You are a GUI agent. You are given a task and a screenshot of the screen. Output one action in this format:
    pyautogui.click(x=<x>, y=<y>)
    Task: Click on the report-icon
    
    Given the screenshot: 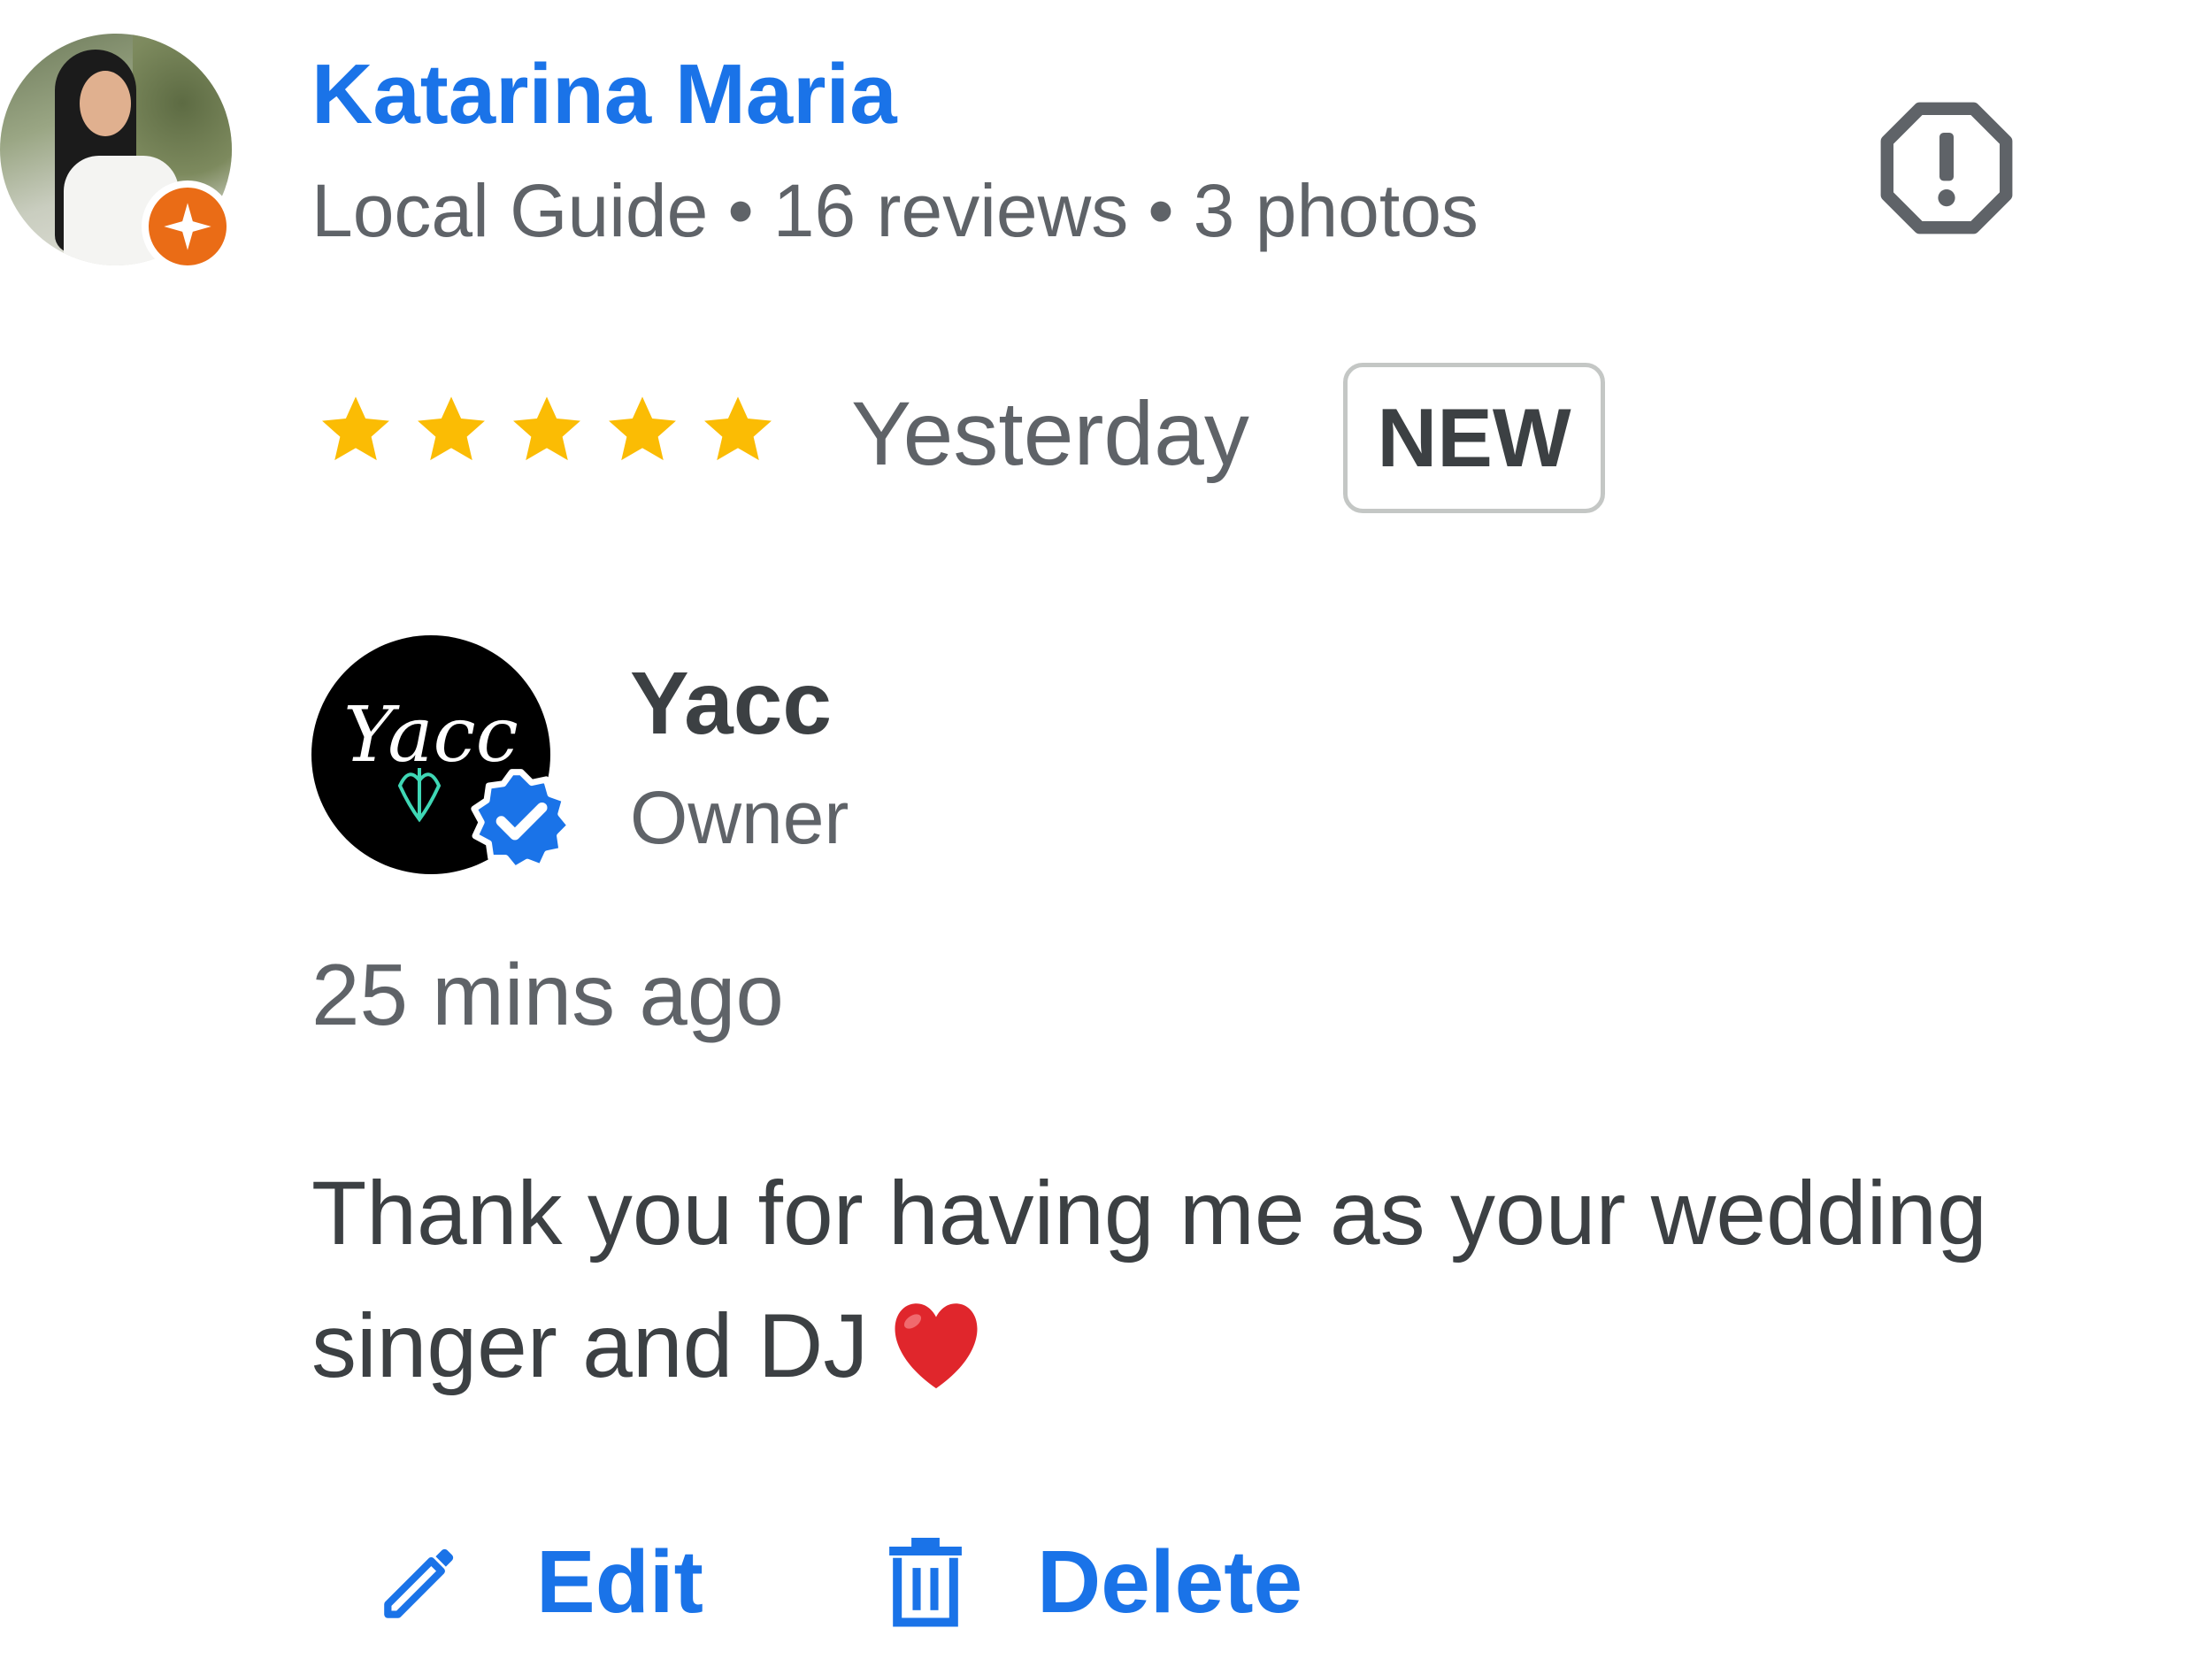 What is the action you would take?
    pyautogui.click(x=1947, y=168)
    